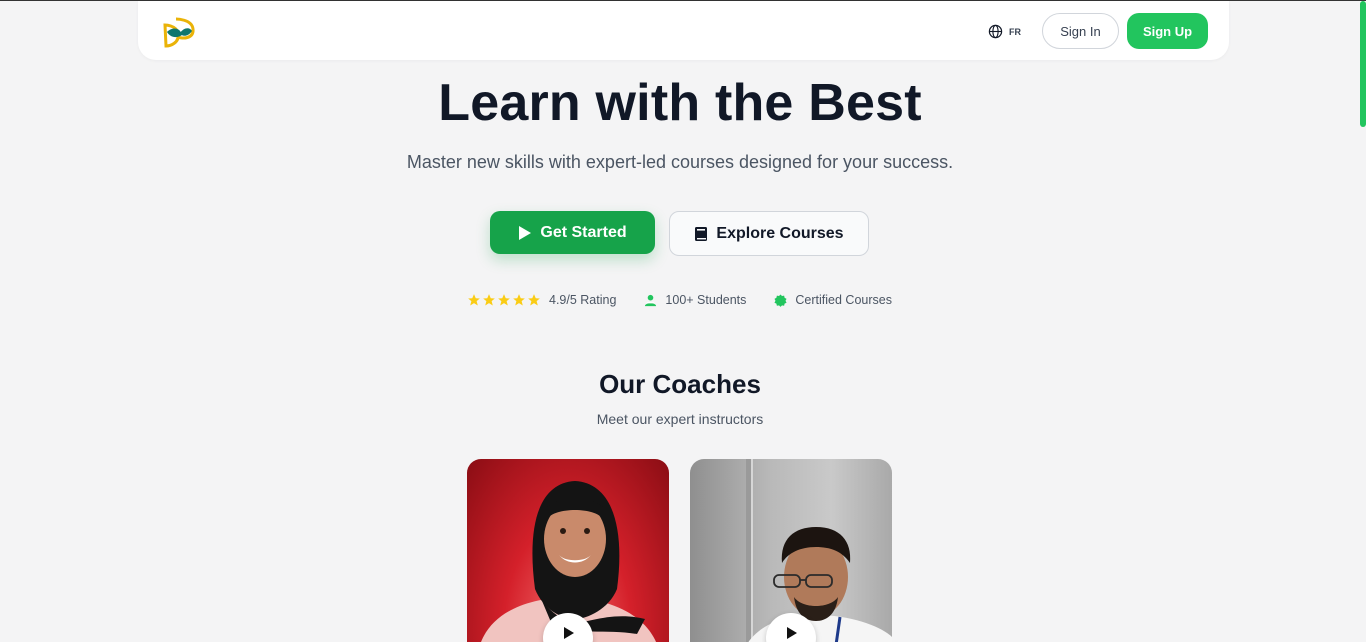 This screenshot has height=642, width=1366. I want to click on explore-courses-label: Explore Courses, so click(780, 233).